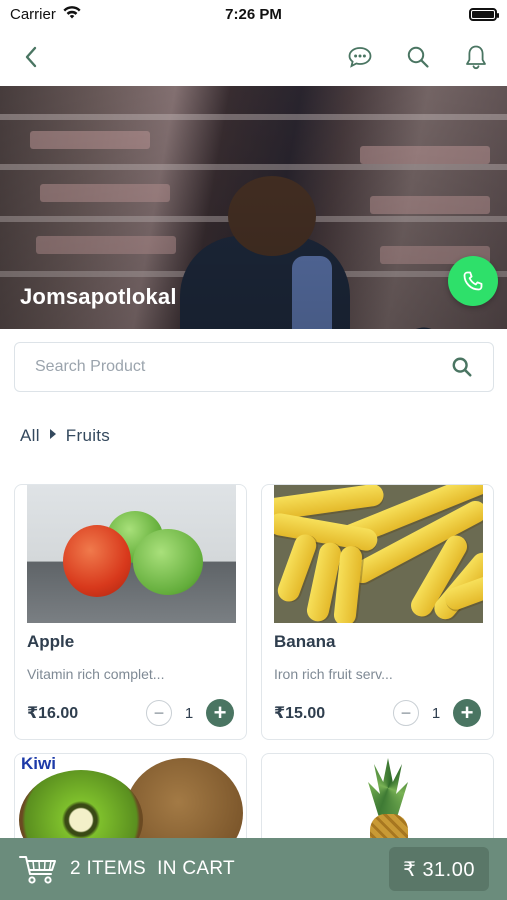 The width and height of the screenshot is (507, 900). I want to click on status-bar: Carrier 7:26 PM, so click(253, 14).